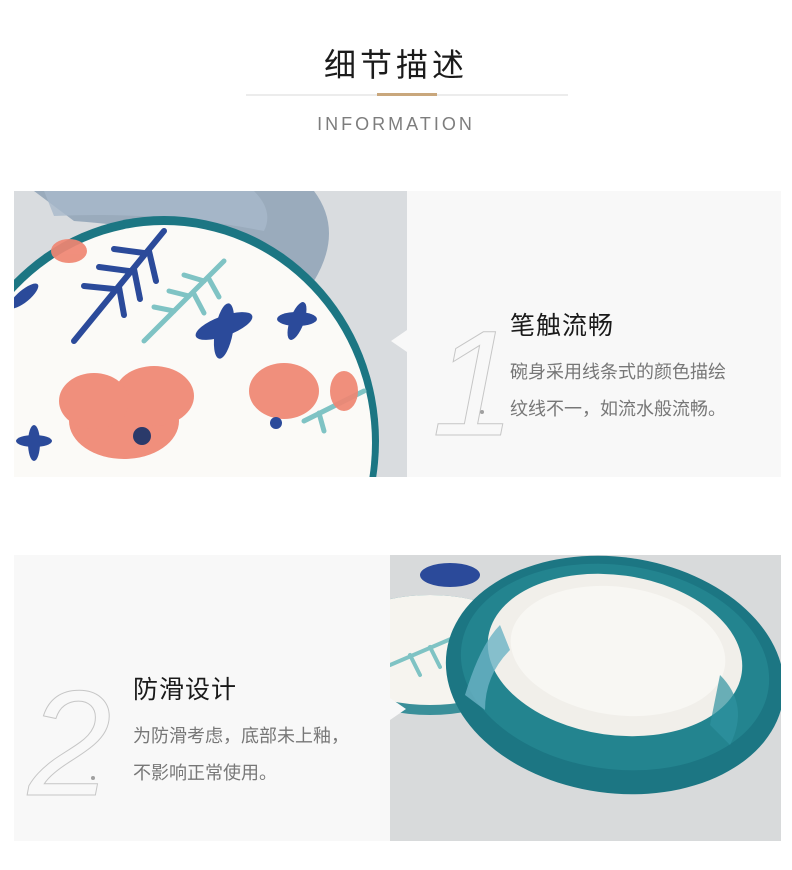  What do you see at coordinates (395, 65) in the screenshot?
I see `page-title: 细节描述` at bounding box center [395, 65].